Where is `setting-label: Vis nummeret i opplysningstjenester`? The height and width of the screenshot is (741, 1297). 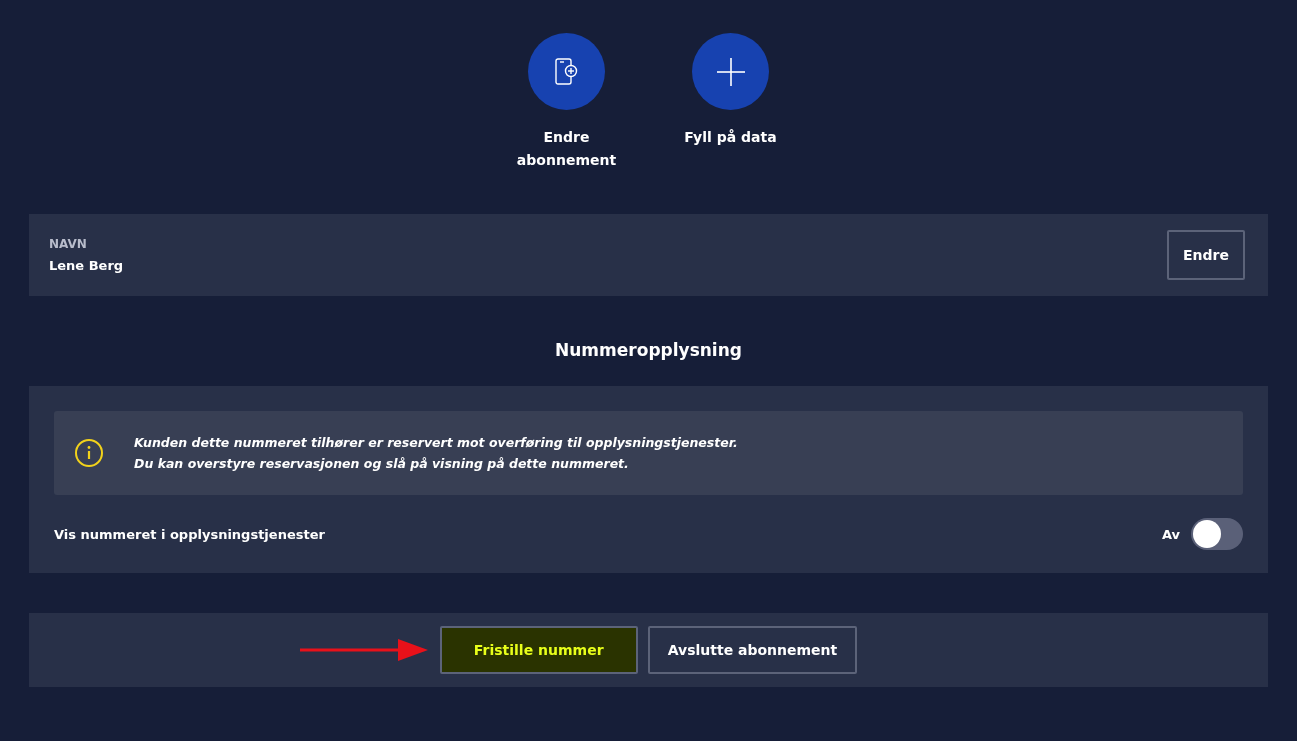
setting-label: Vis nummeret i opplysningstjenester is located at coordinates (189, 534).